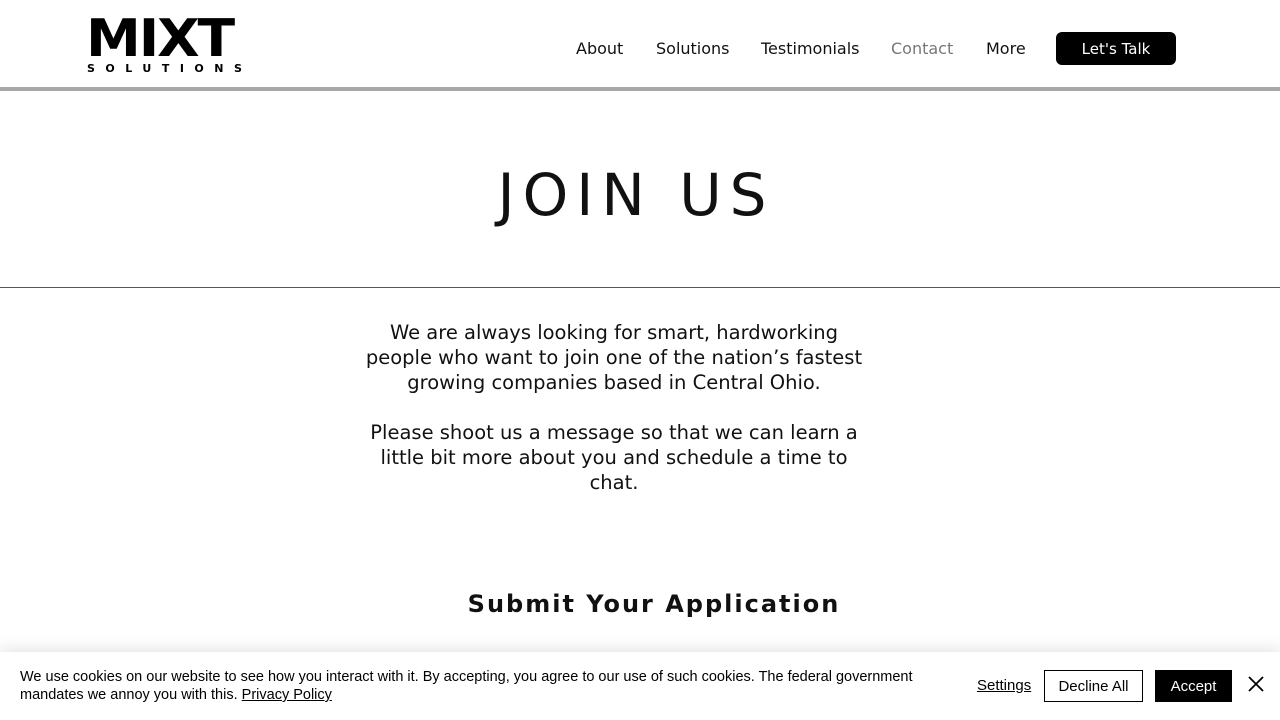 The width and height of the screenshot is (1280, 720). I want to click on nav-item-about: About, so click(599, 49).